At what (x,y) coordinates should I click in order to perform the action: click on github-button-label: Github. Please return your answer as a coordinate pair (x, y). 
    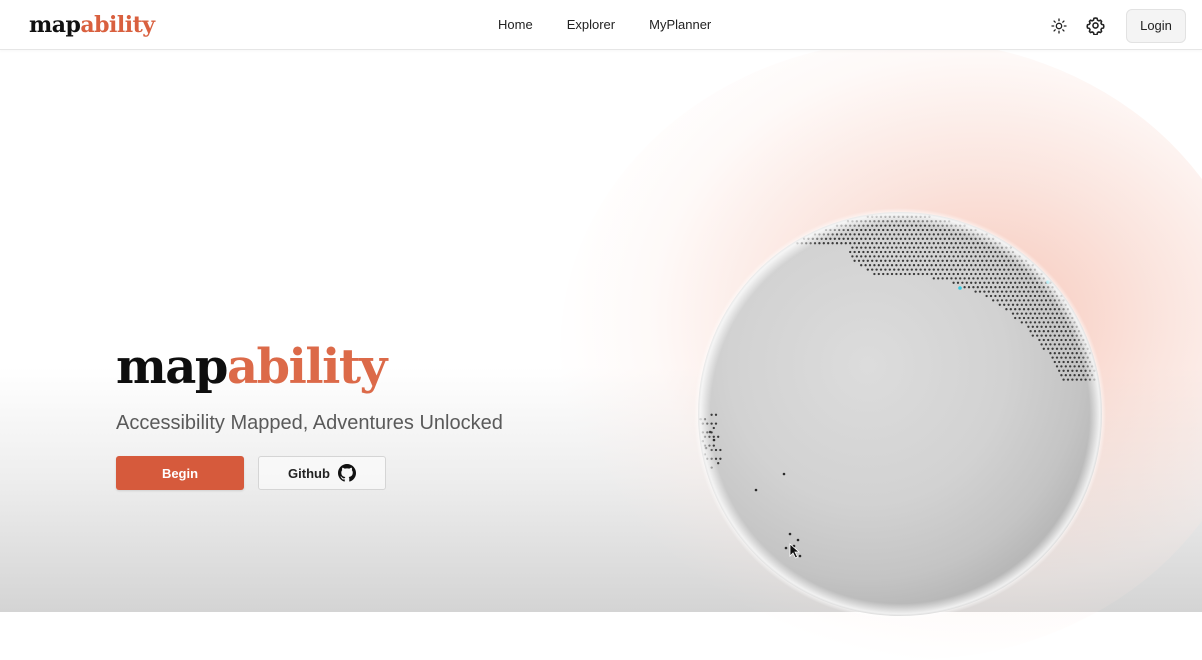
    Looking at the image, I should click on (309, 473).